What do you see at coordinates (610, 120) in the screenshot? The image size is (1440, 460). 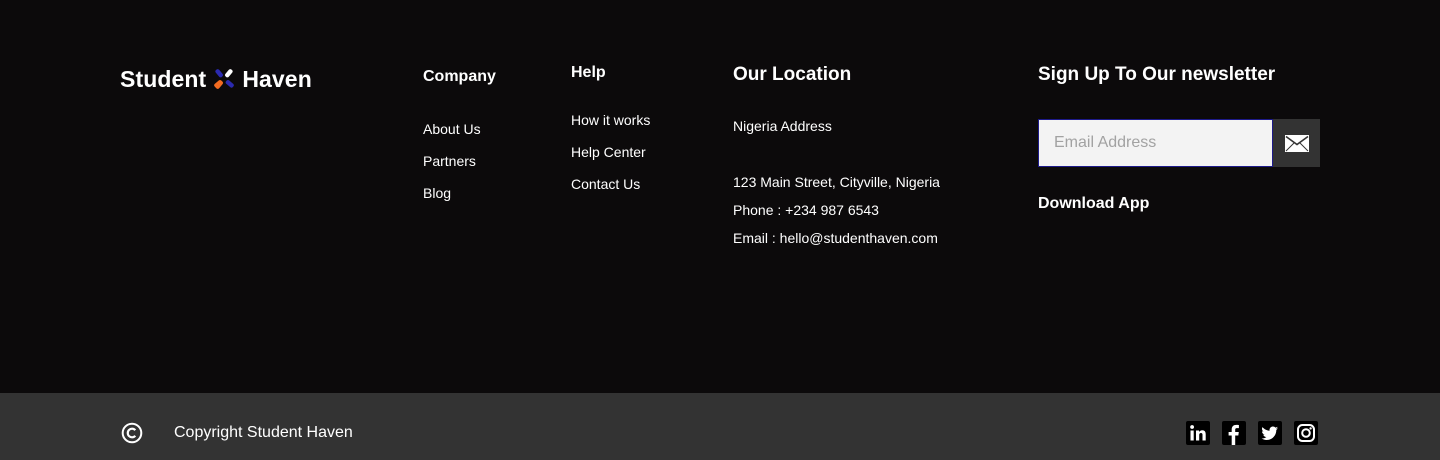 I see `link-how-it-works: How it works` at bounding box center [610, 120].